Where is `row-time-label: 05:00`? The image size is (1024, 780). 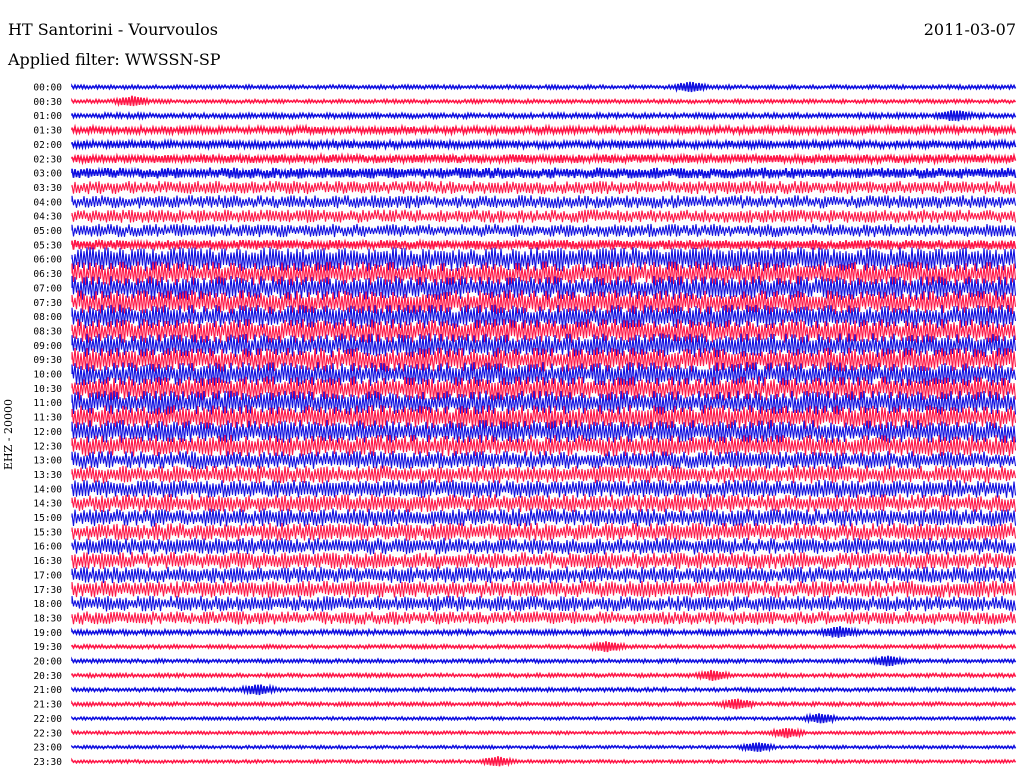 row-time-label: 05:00 is located at coordinates (47, 231).